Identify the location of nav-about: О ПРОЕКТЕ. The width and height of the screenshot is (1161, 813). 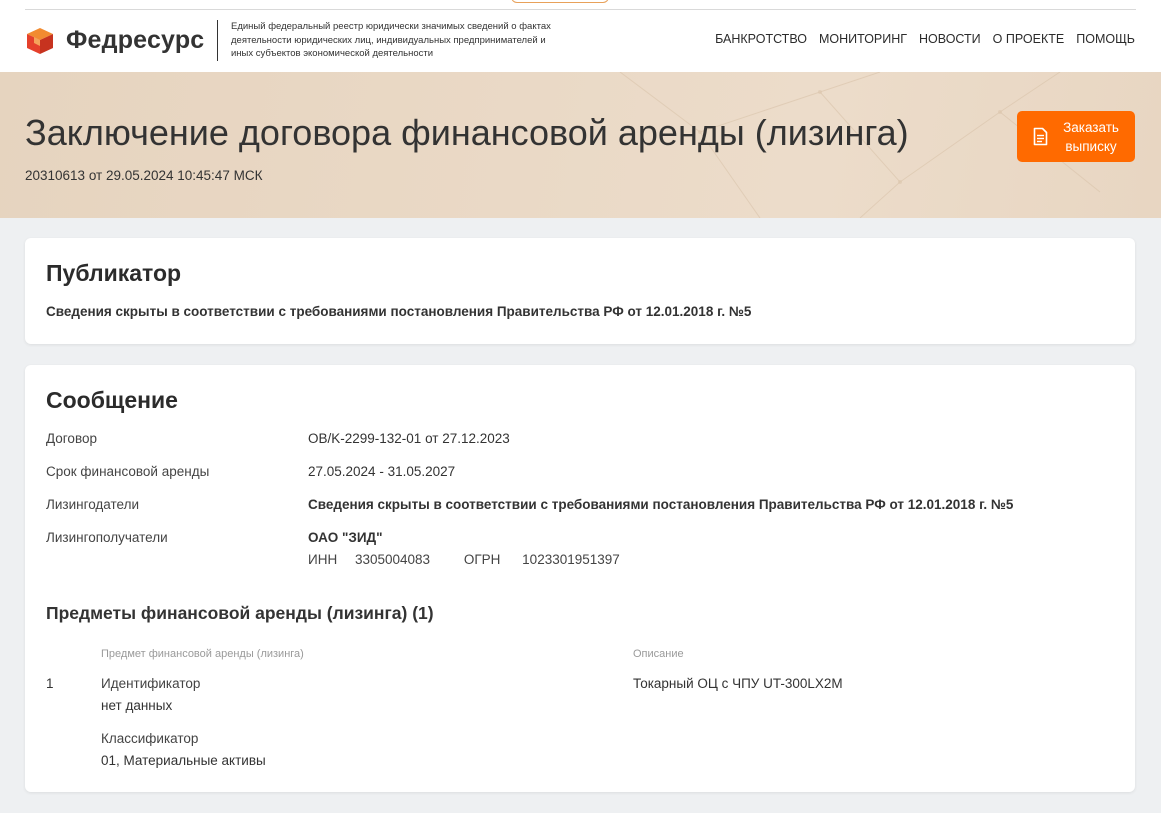
(1029, 39).